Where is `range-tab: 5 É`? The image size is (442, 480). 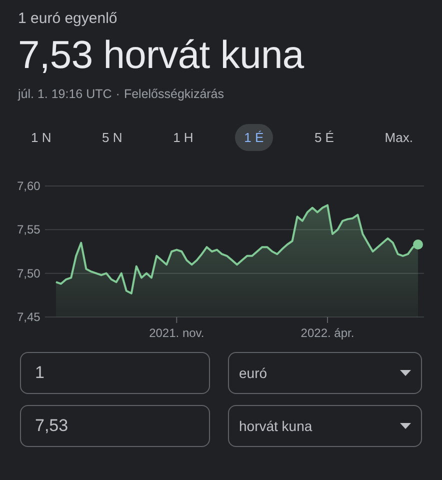 range-tab: 5 É is located at coordinates (324, 137).